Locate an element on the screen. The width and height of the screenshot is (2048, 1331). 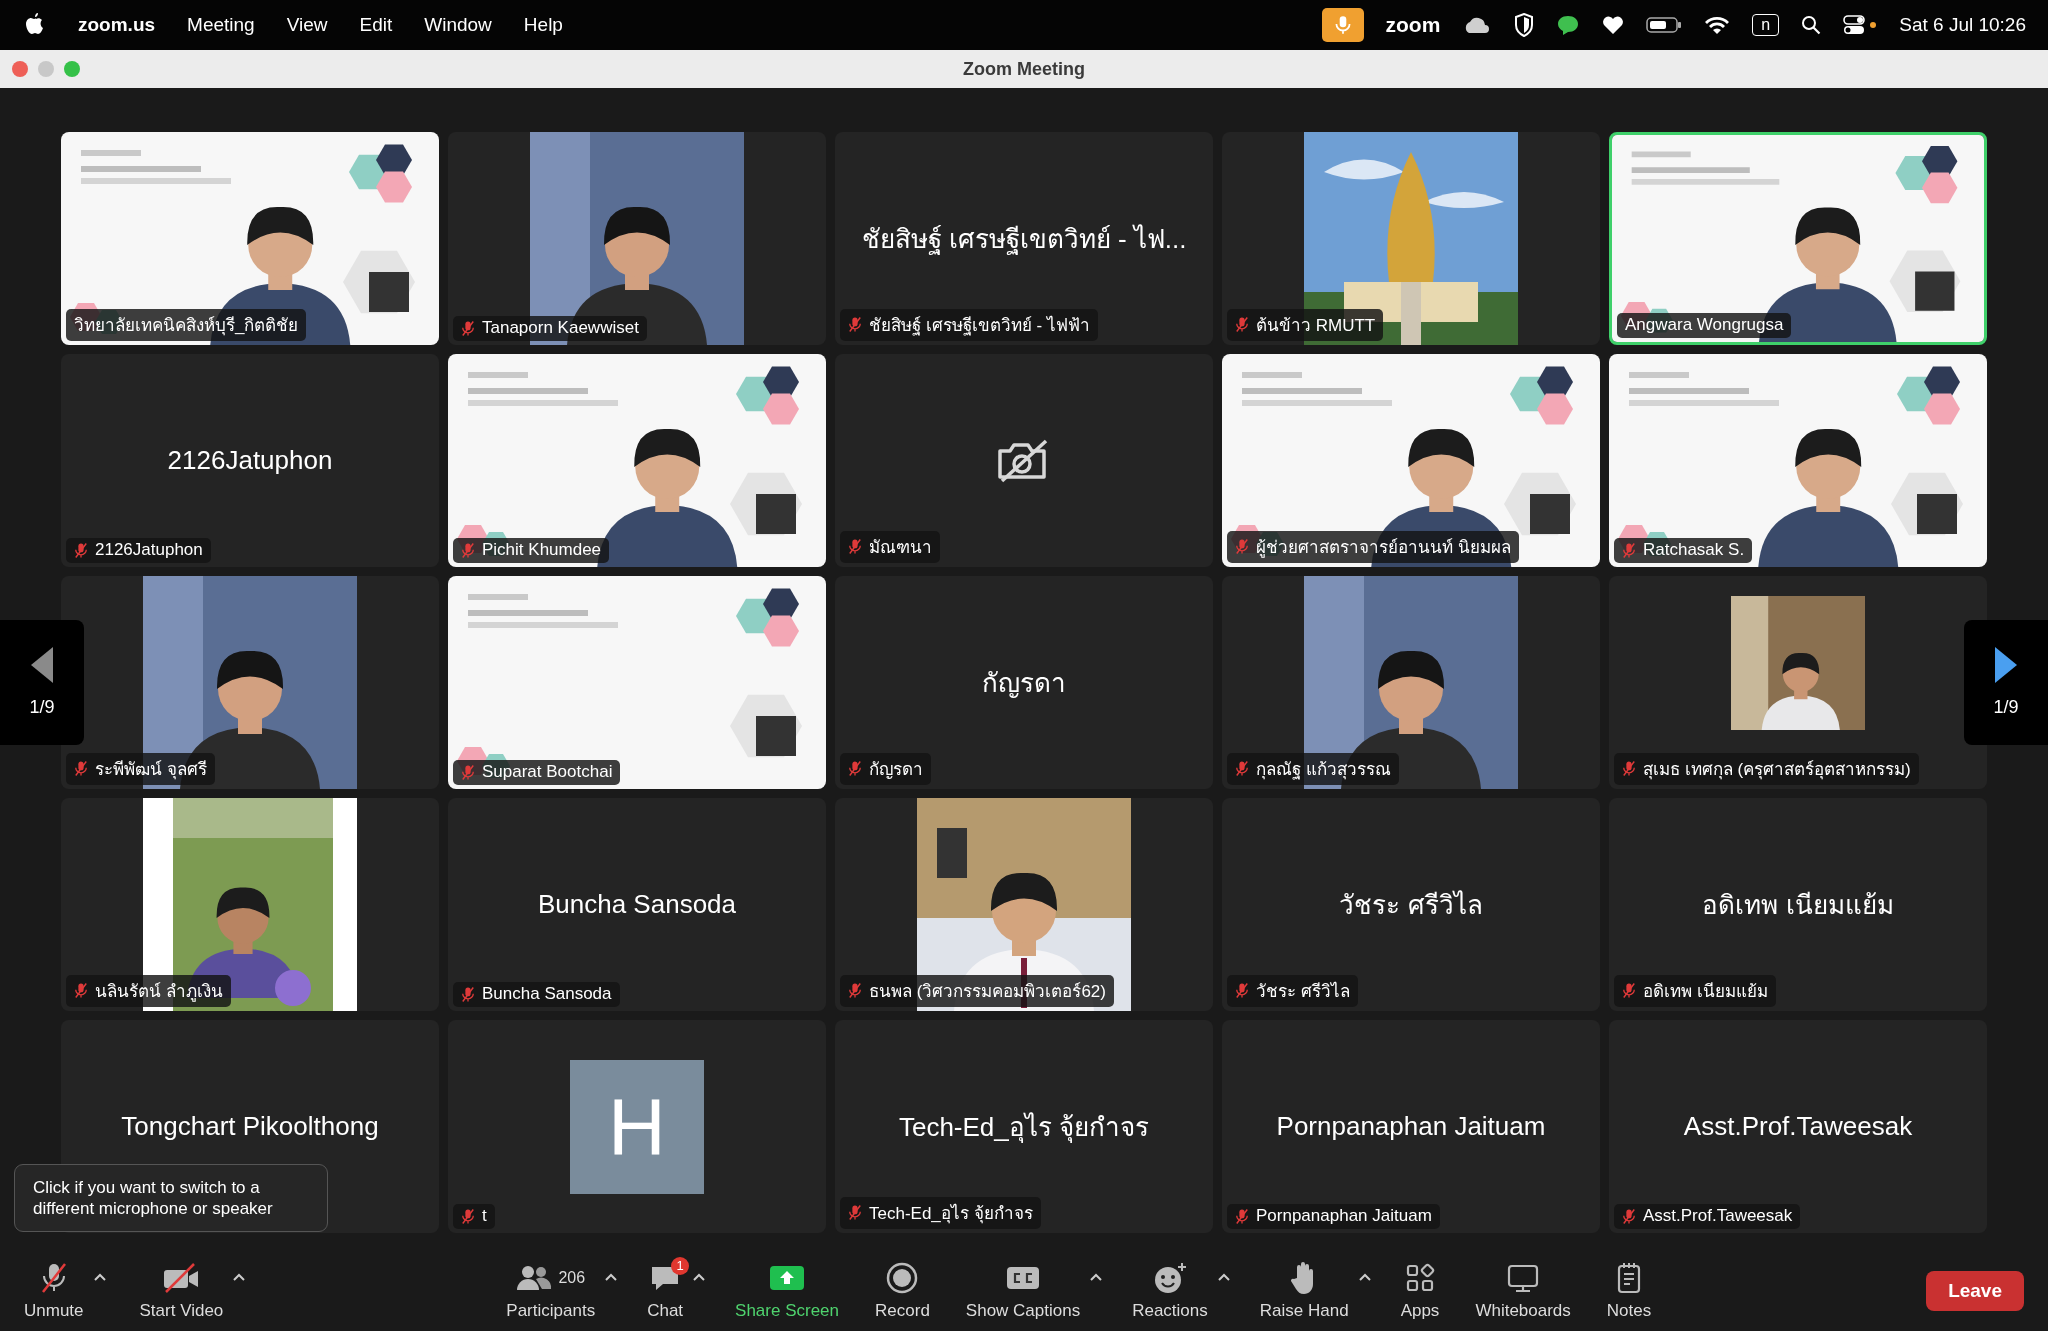
video-off-icon is located at coordinates (181, 1277).